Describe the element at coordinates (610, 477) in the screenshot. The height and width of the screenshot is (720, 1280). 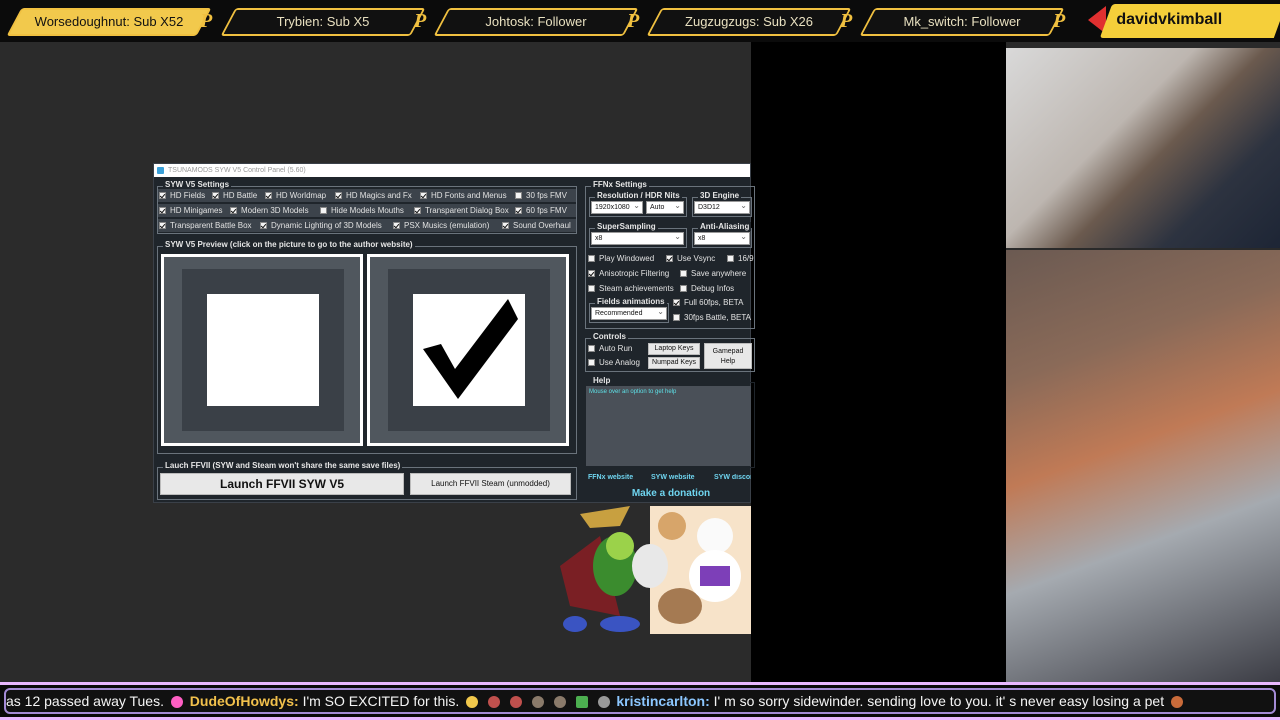
I see `ffnx-website-link: FFNx website` at that location.